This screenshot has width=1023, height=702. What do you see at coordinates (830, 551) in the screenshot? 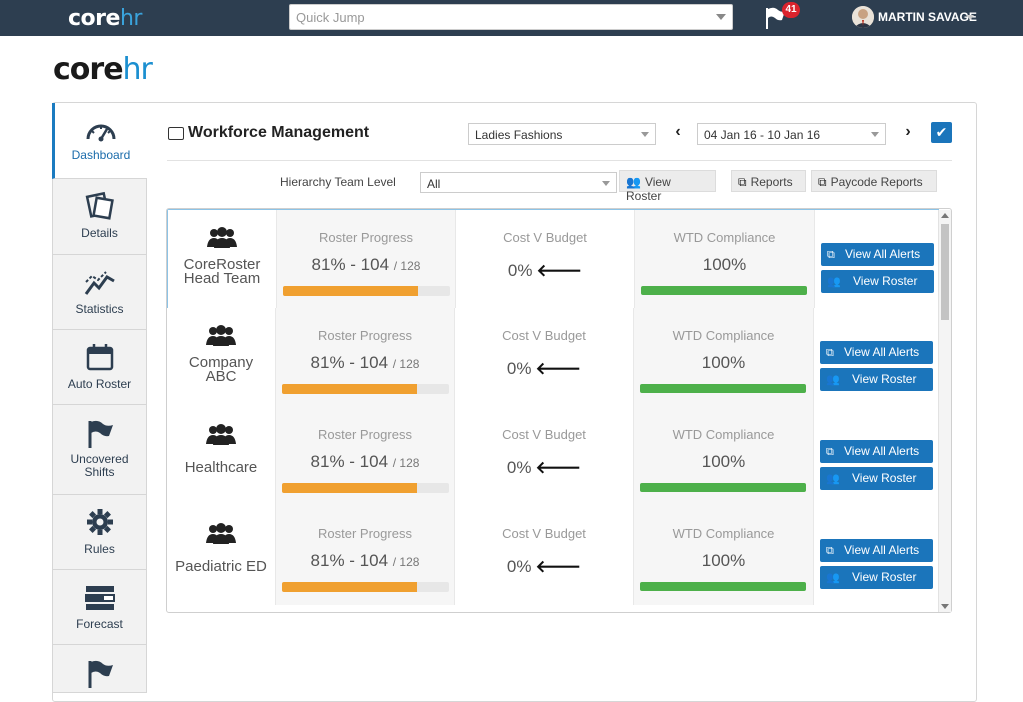
I see `cards-icon: ⧉` at bounding box center [830, 551].